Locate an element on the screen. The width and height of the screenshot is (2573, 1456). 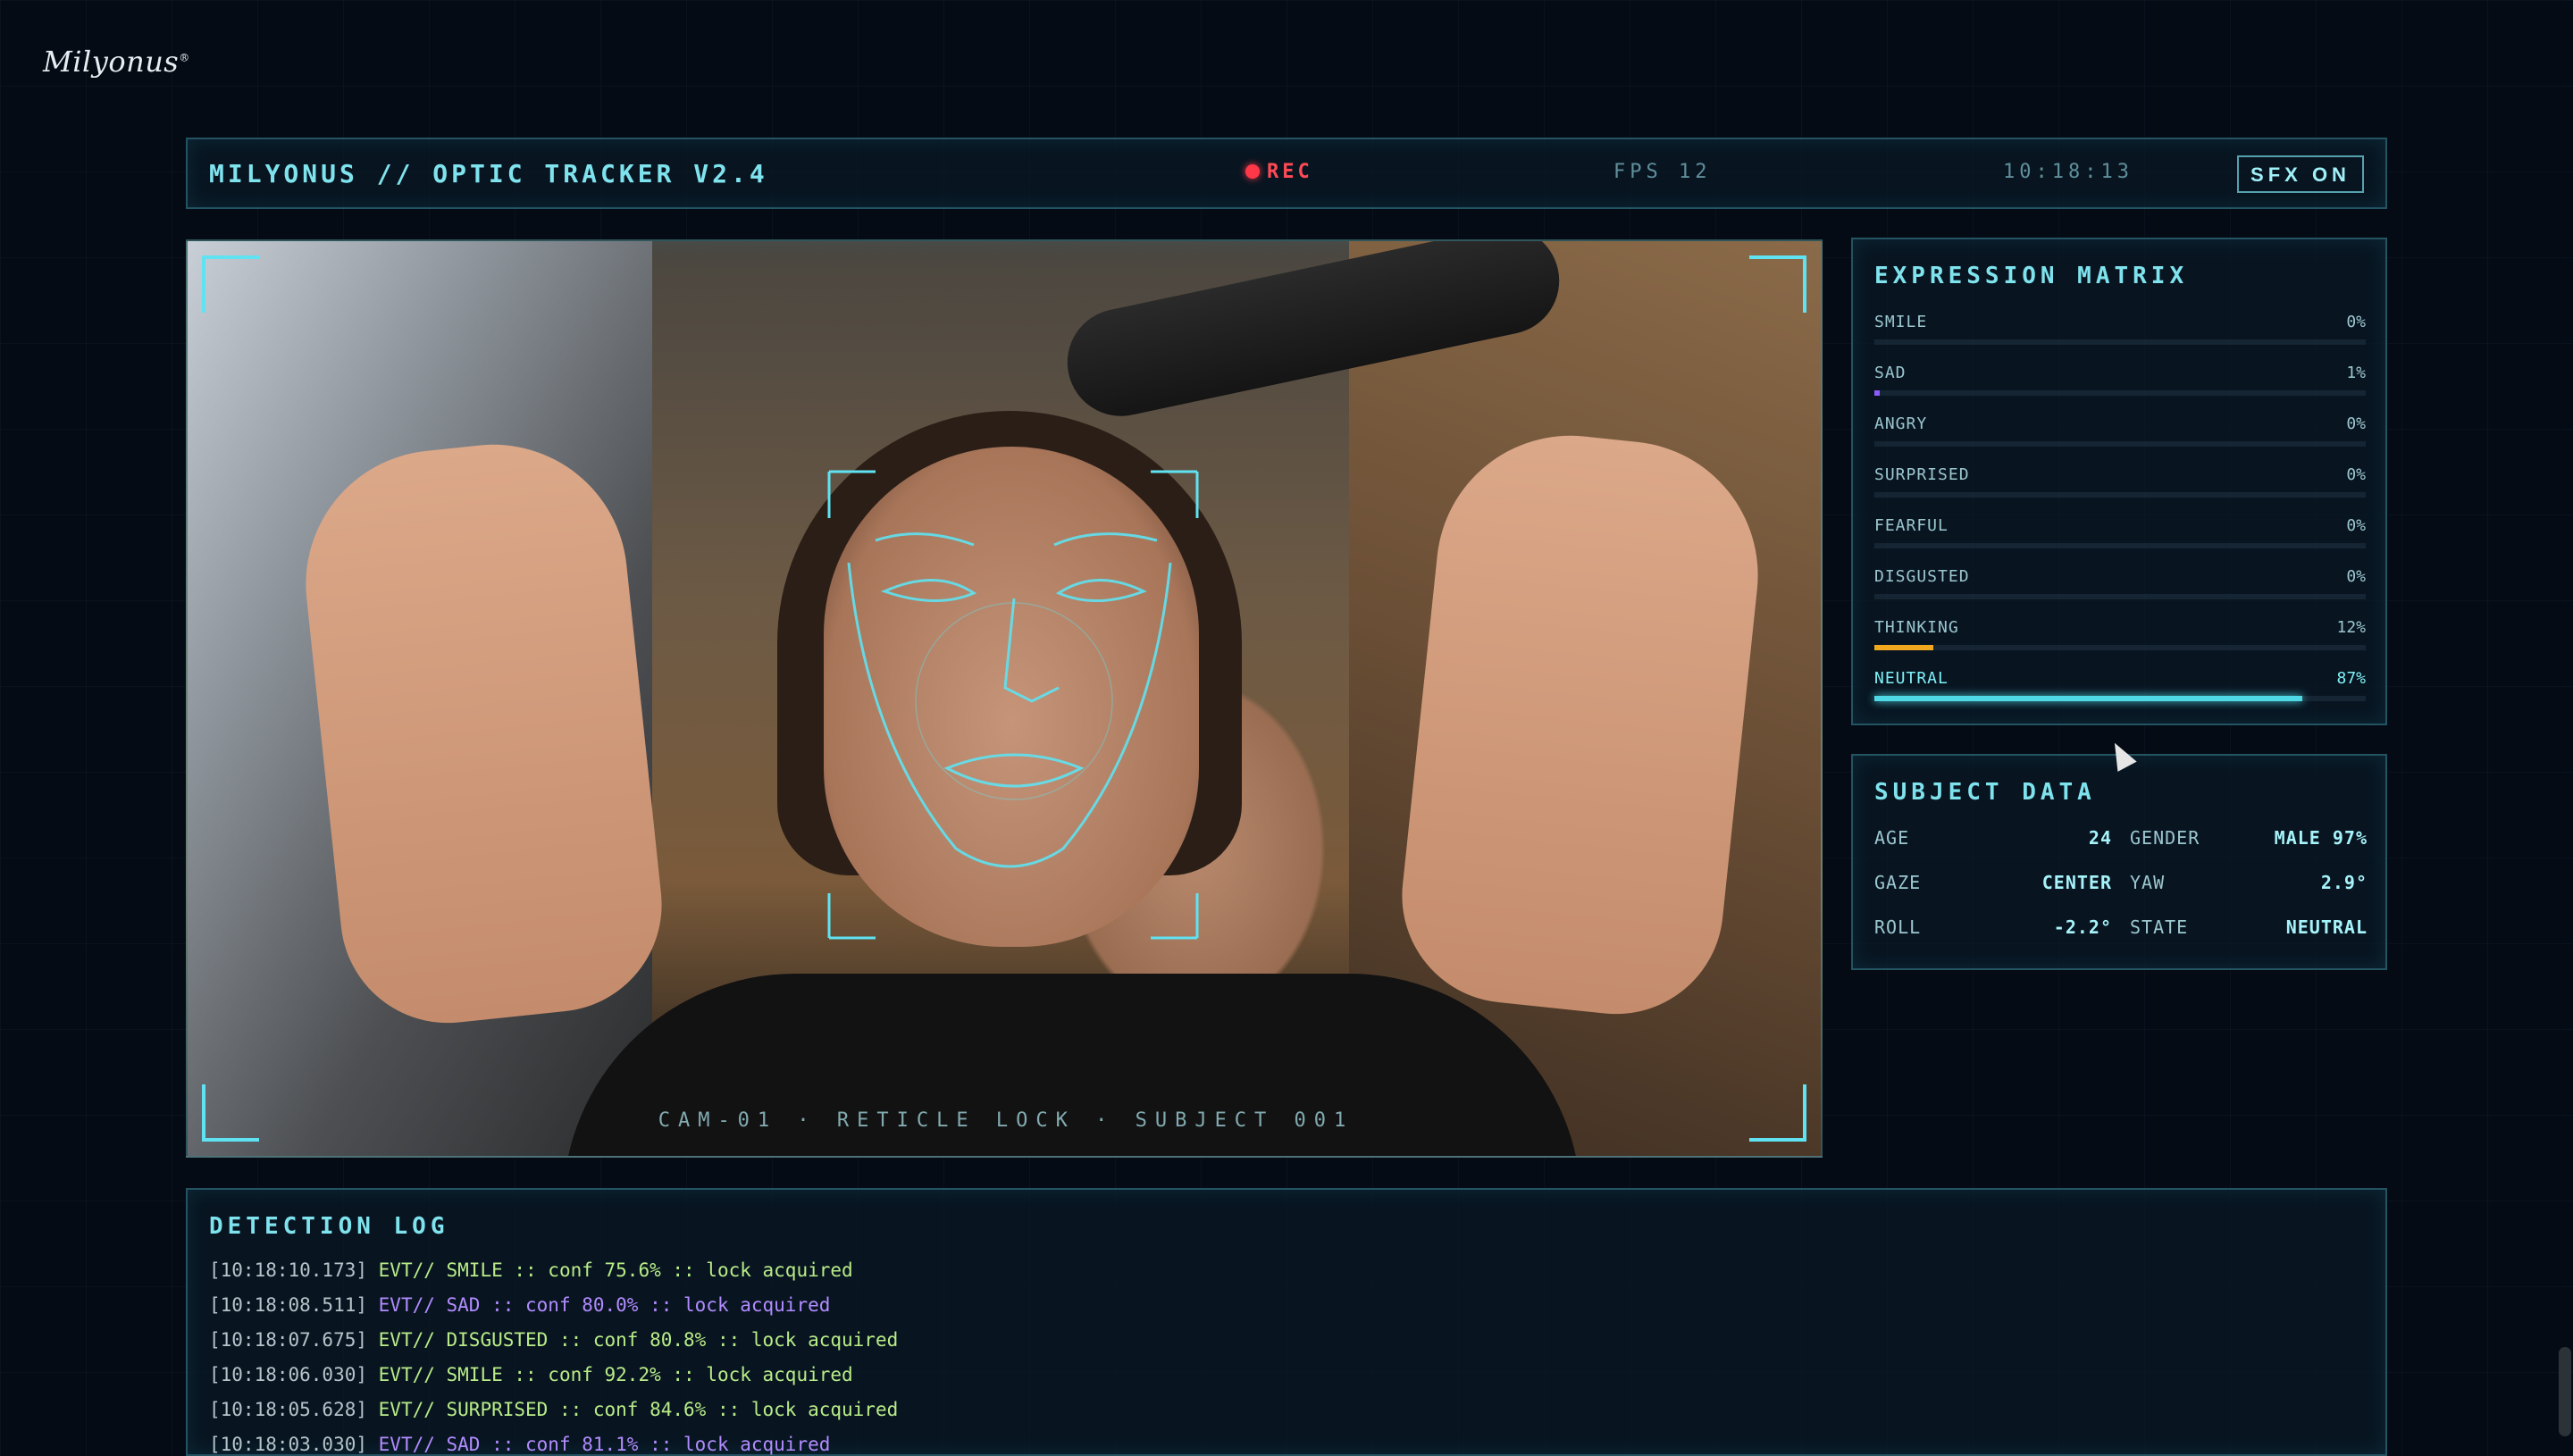
right-brow is located at coordinates (1105, 539).